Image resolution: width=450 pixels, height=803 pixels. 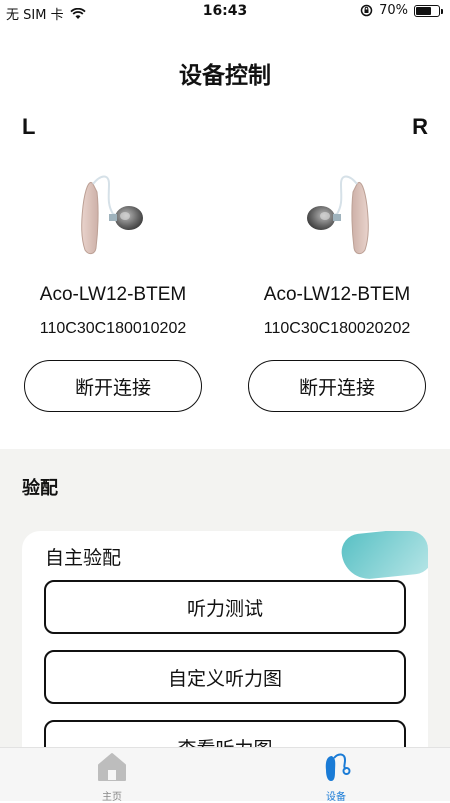 What do you see at coordinates (225, 607) in the screenshot?
I see `hearing-test-button: 听力测试` at bounding box center [225, 607].